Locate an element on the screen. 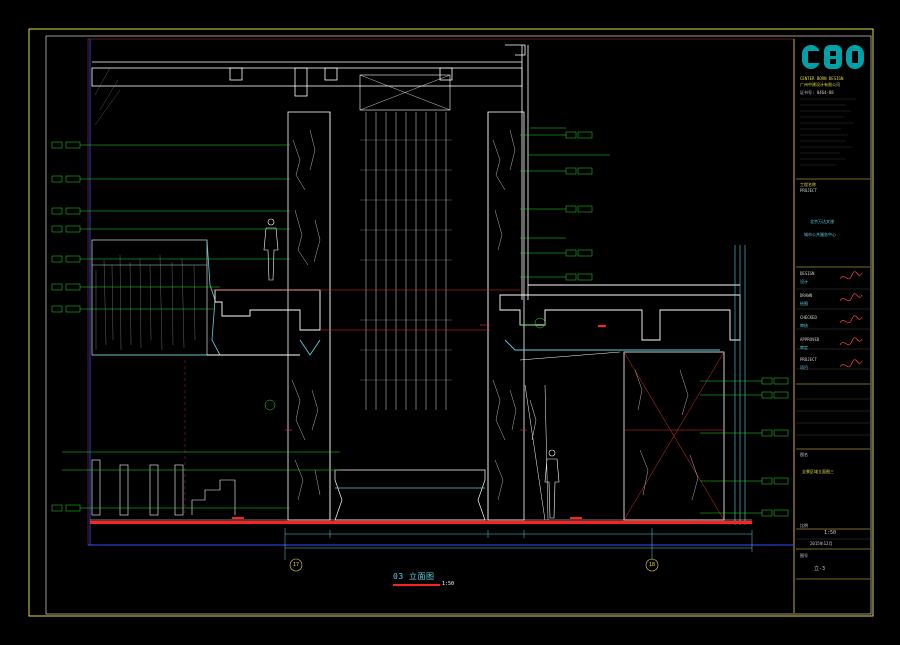 Image resolution: width=900 pixels, height=645 pixels. scale-value: 1:50 is located at coordinates (830, 533).